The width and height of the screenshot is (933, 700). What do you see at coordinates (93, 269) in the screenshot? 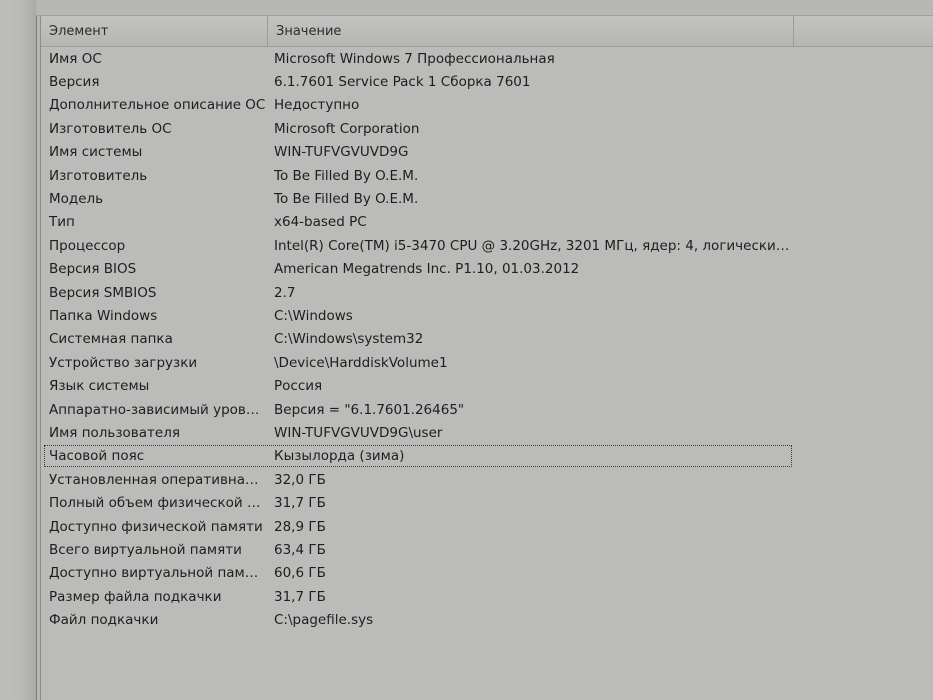
I see `row-label: Версия BIOS` at bounding box center [93, 269].